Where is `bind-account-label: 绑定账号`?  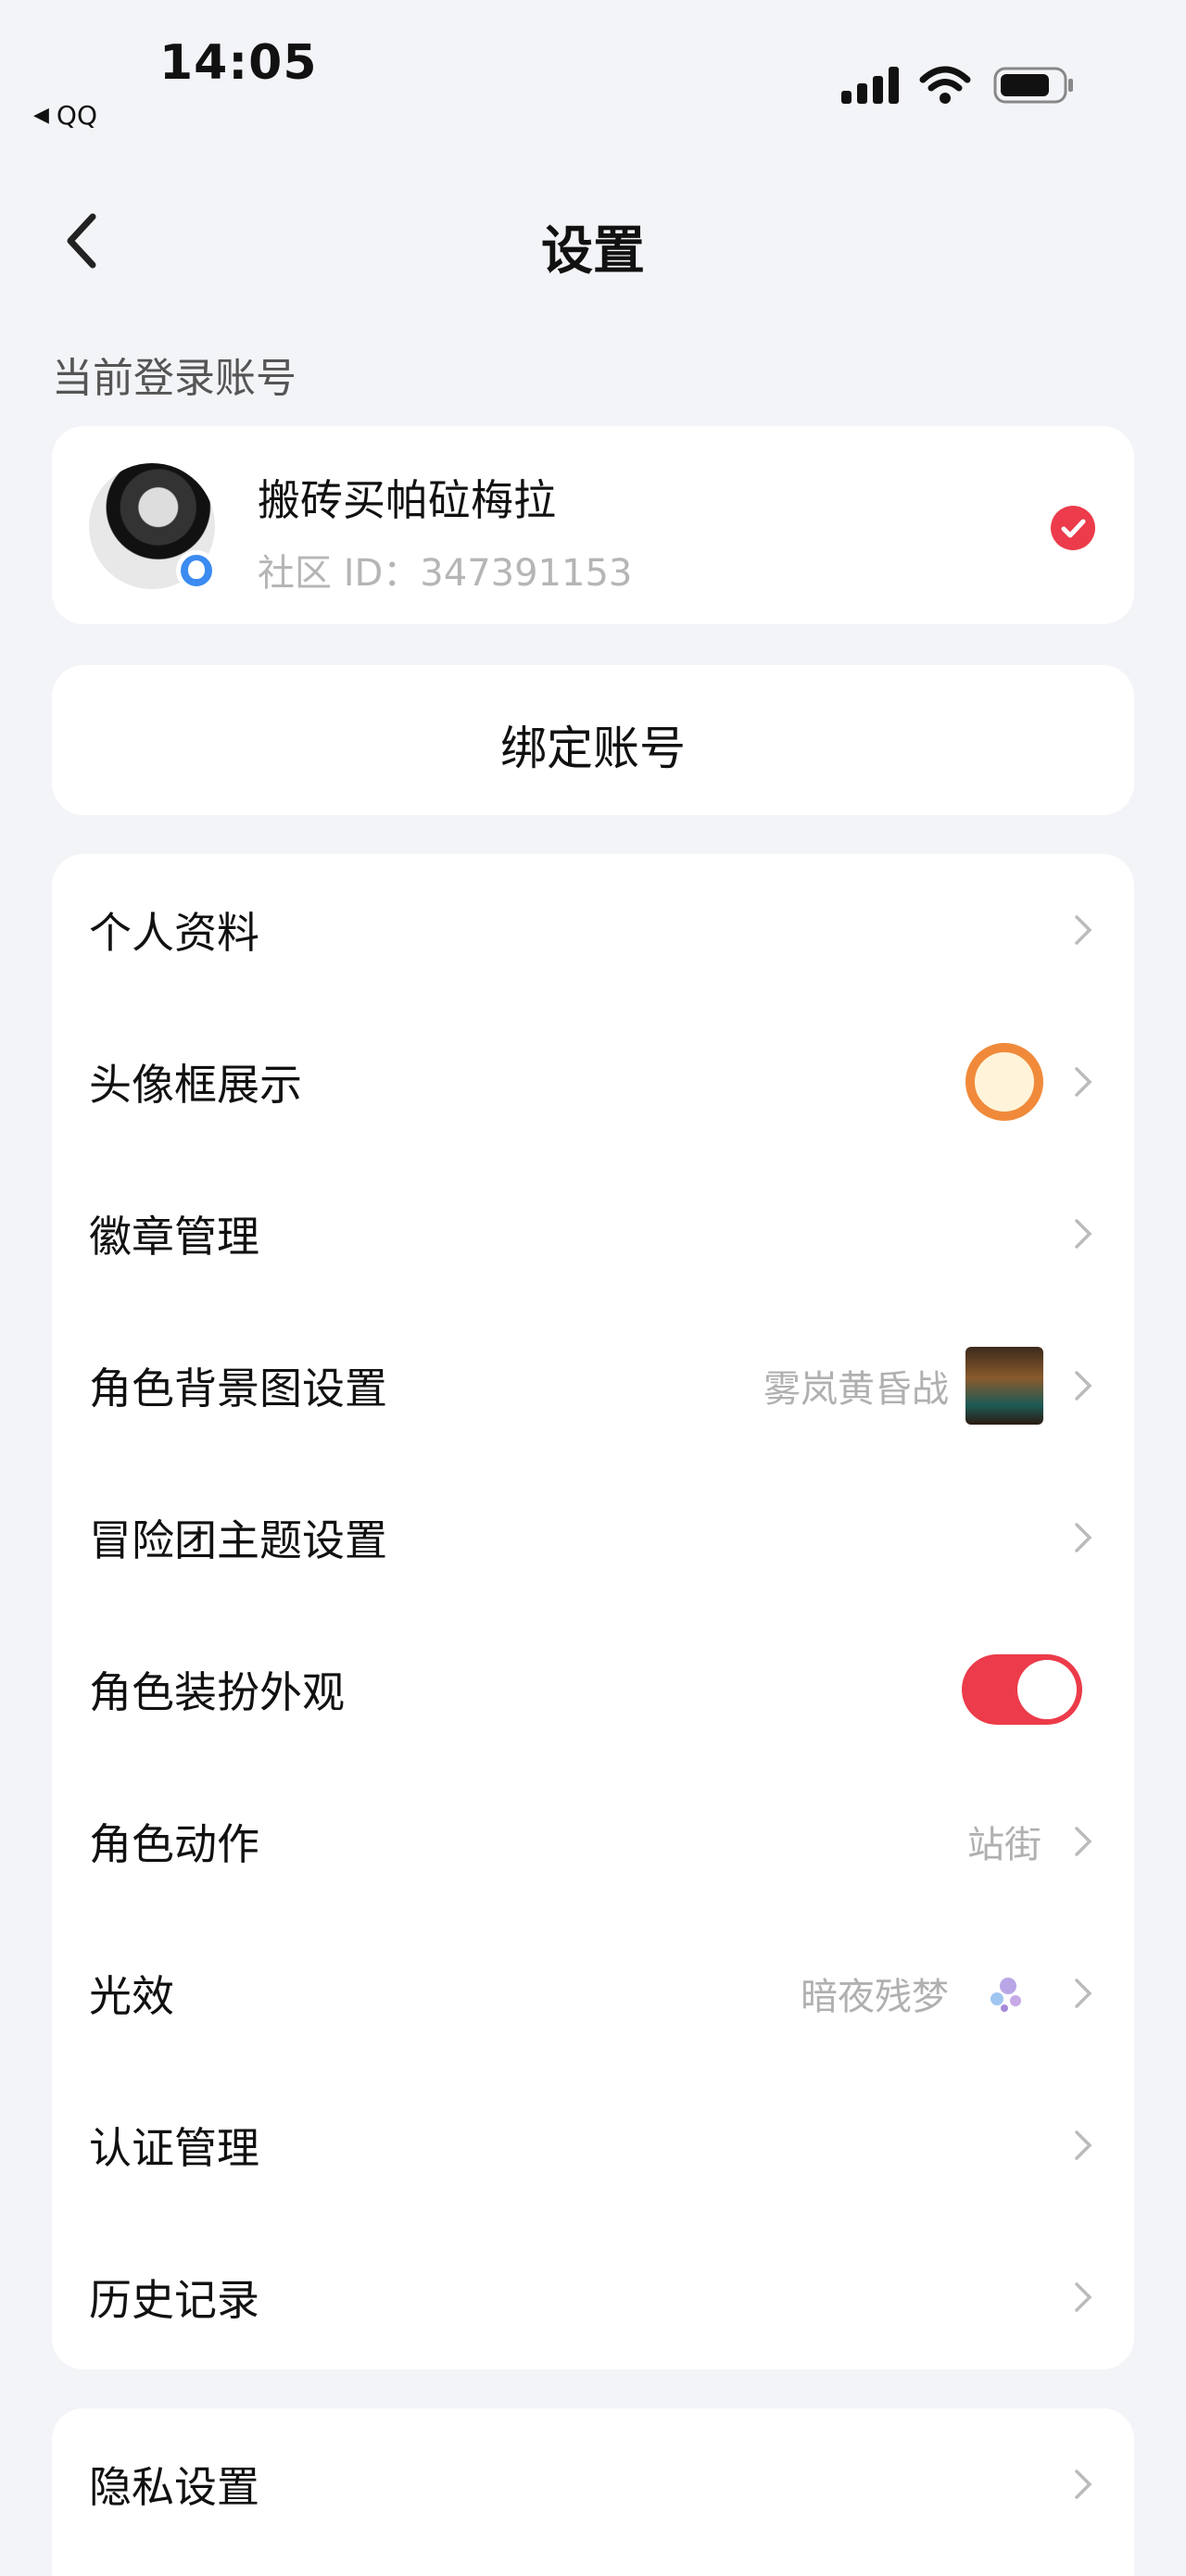
bind-account-label: 绑定账号 is located at coordinates (593, 748).